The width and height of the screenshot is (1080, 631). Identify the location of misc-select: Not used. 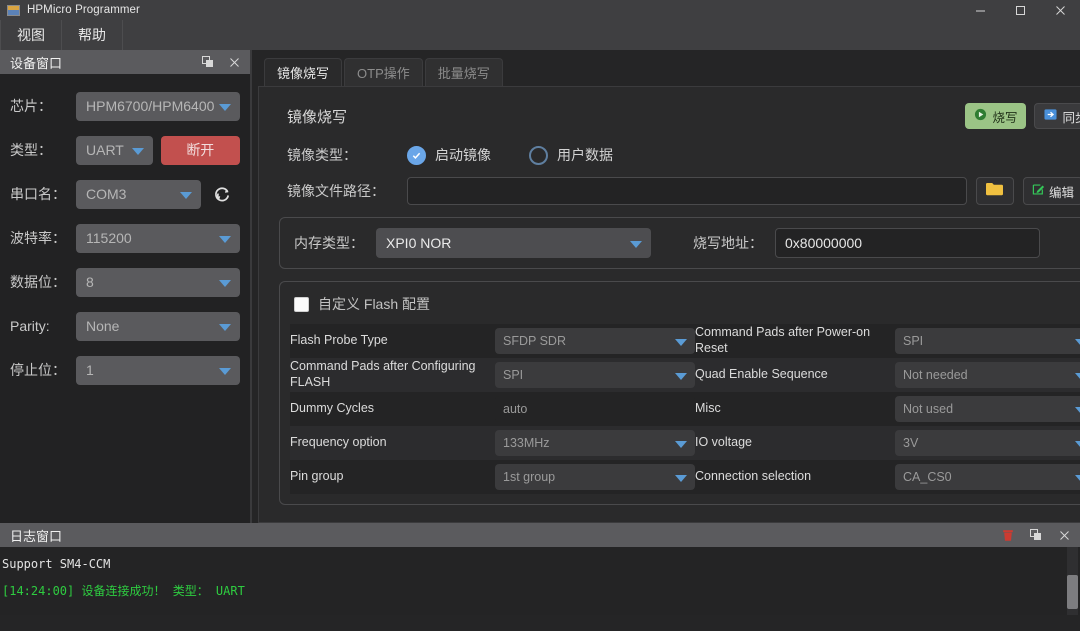
(987, 409).